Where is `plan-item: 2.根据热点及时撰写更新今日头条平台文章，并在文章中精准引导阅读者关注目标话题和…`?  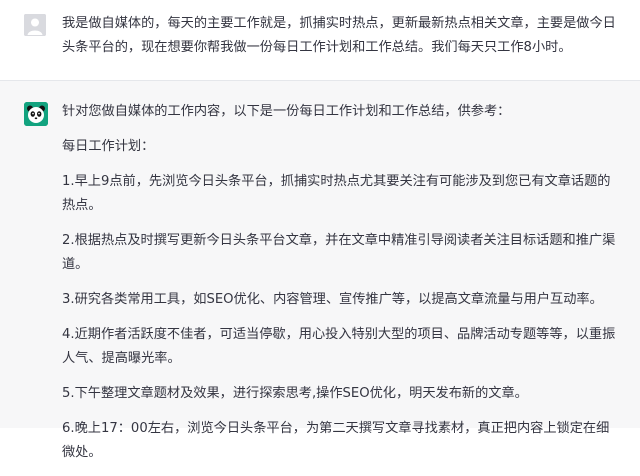 plan-item: 2.根据热点及时撰写更新今日头条平台文章，并在文章中精准引导阅读者关注目标话题和… is located at coordinates (339, 252).